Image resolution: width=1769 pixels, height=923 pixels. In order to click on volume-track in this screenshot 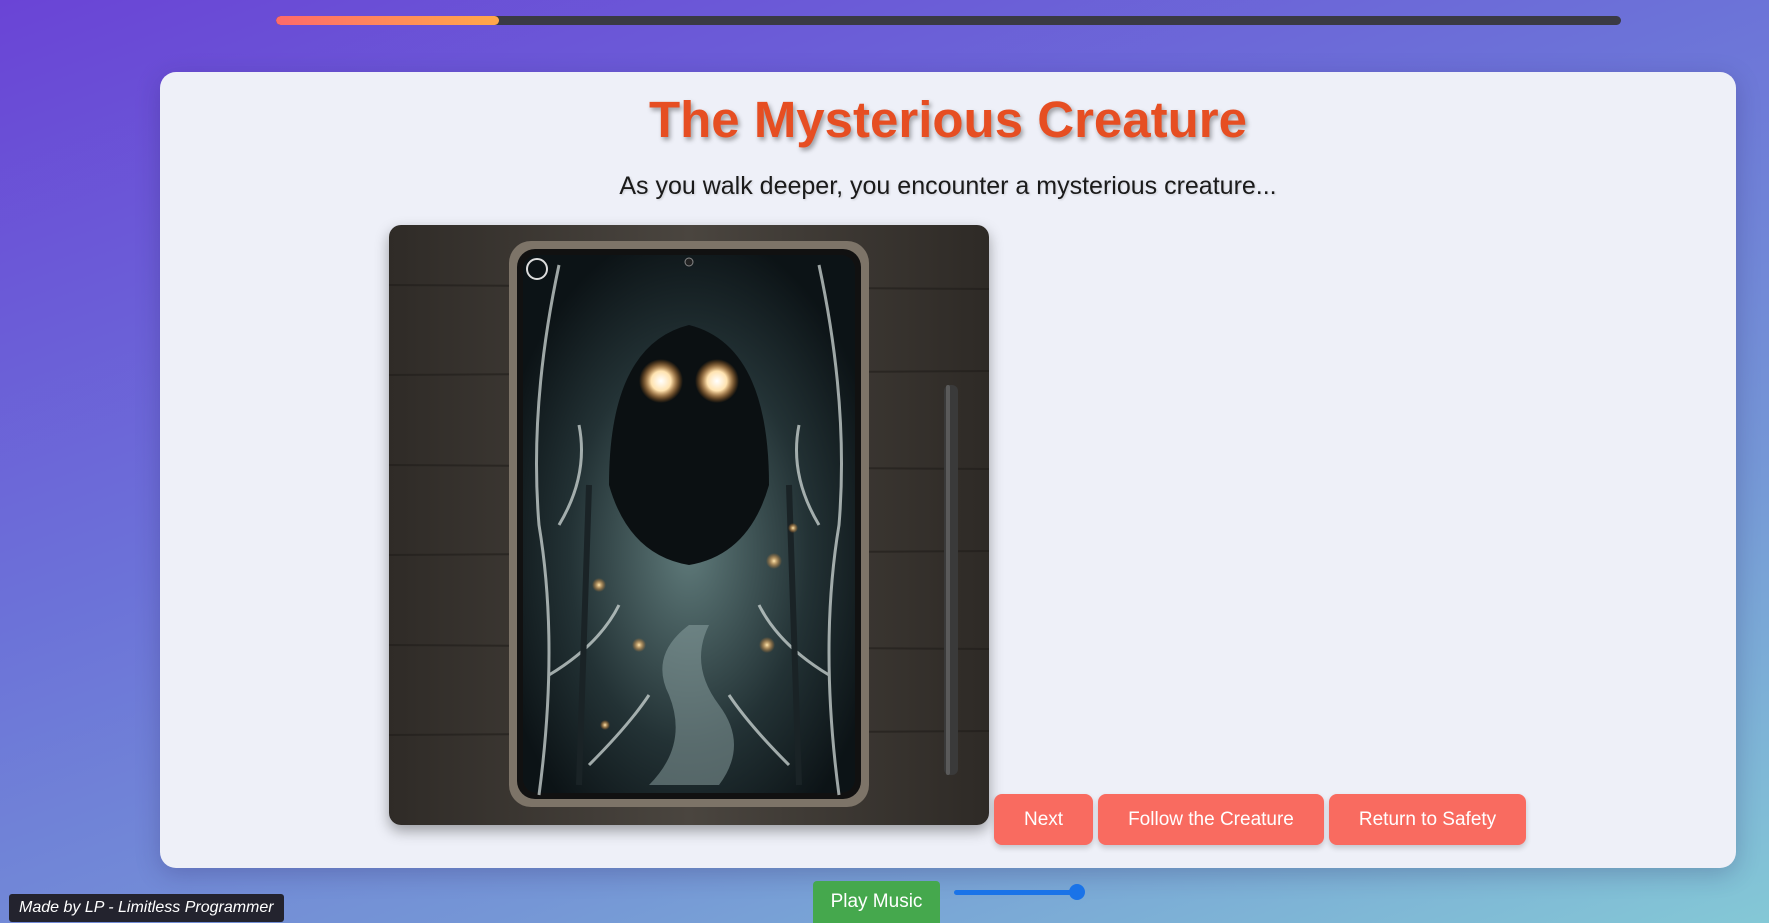, I will do `click(1015, 892)`.